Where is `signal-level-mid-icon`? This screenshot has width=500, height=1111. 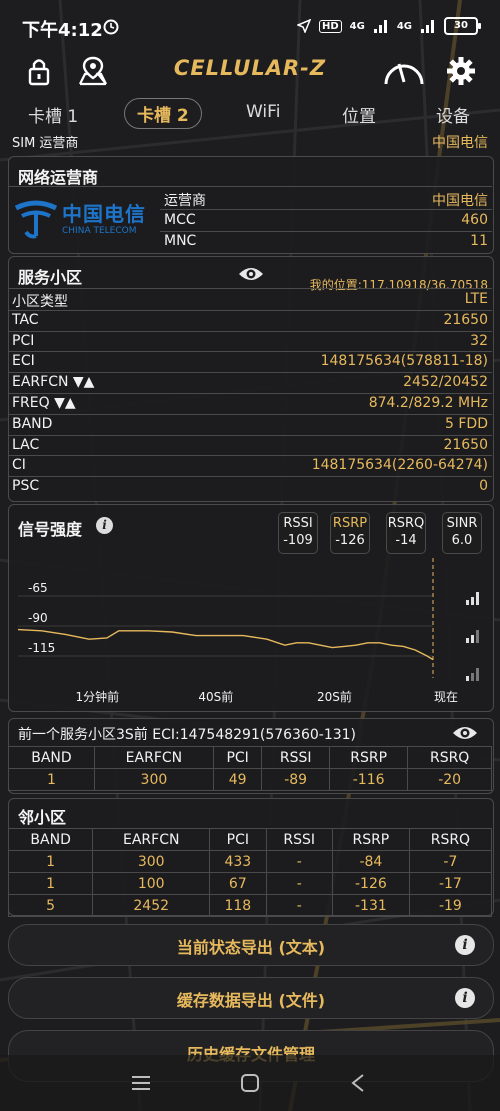 signal-level-mid-icon is located at coordinates (472, 636).